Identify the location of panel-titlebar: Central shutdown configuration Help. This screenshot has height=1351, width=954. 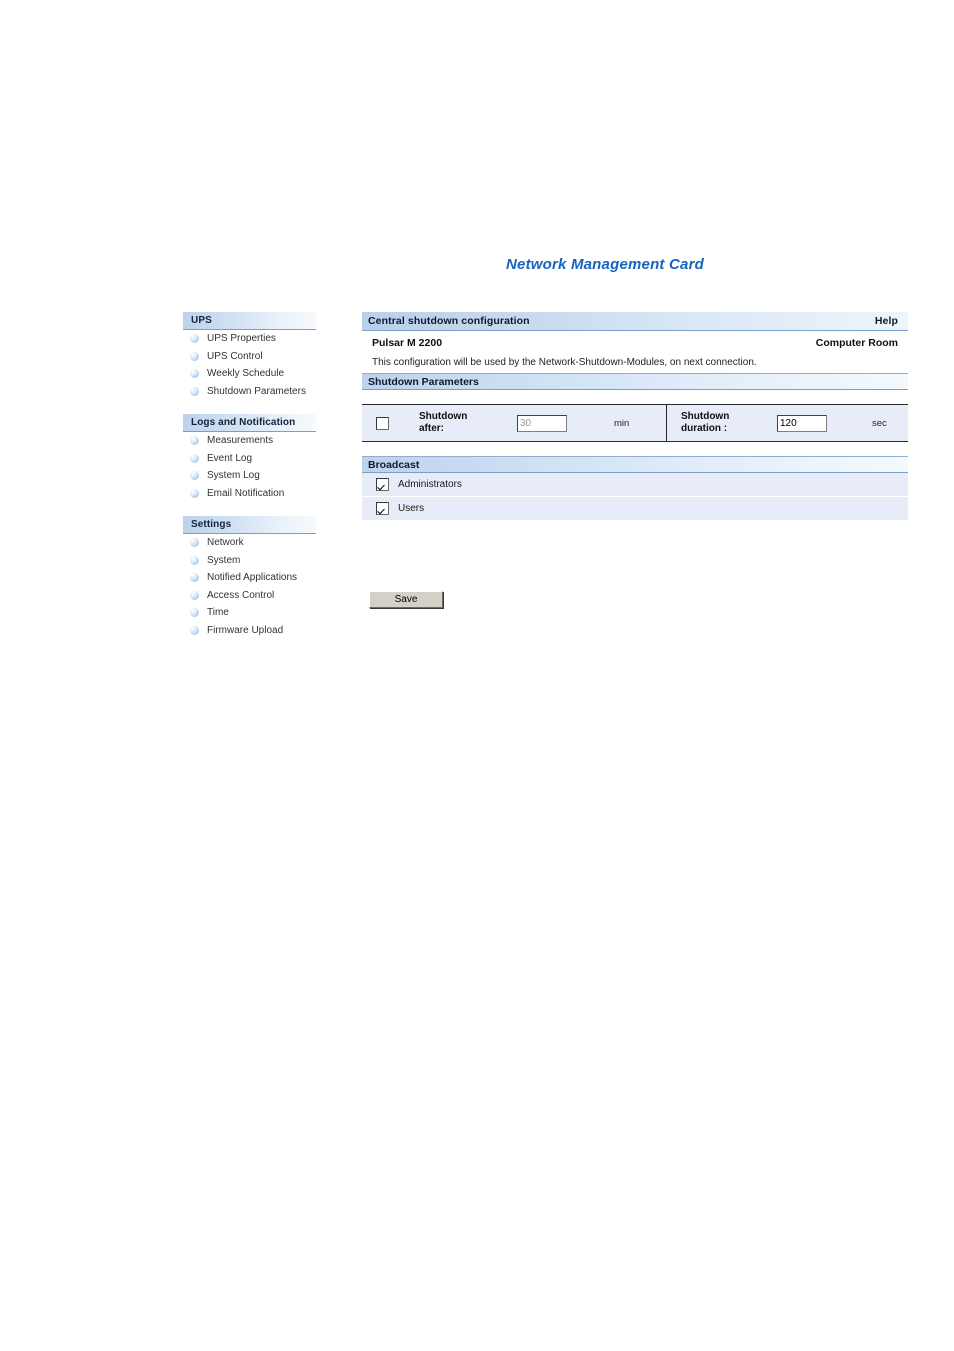
(635, 321).